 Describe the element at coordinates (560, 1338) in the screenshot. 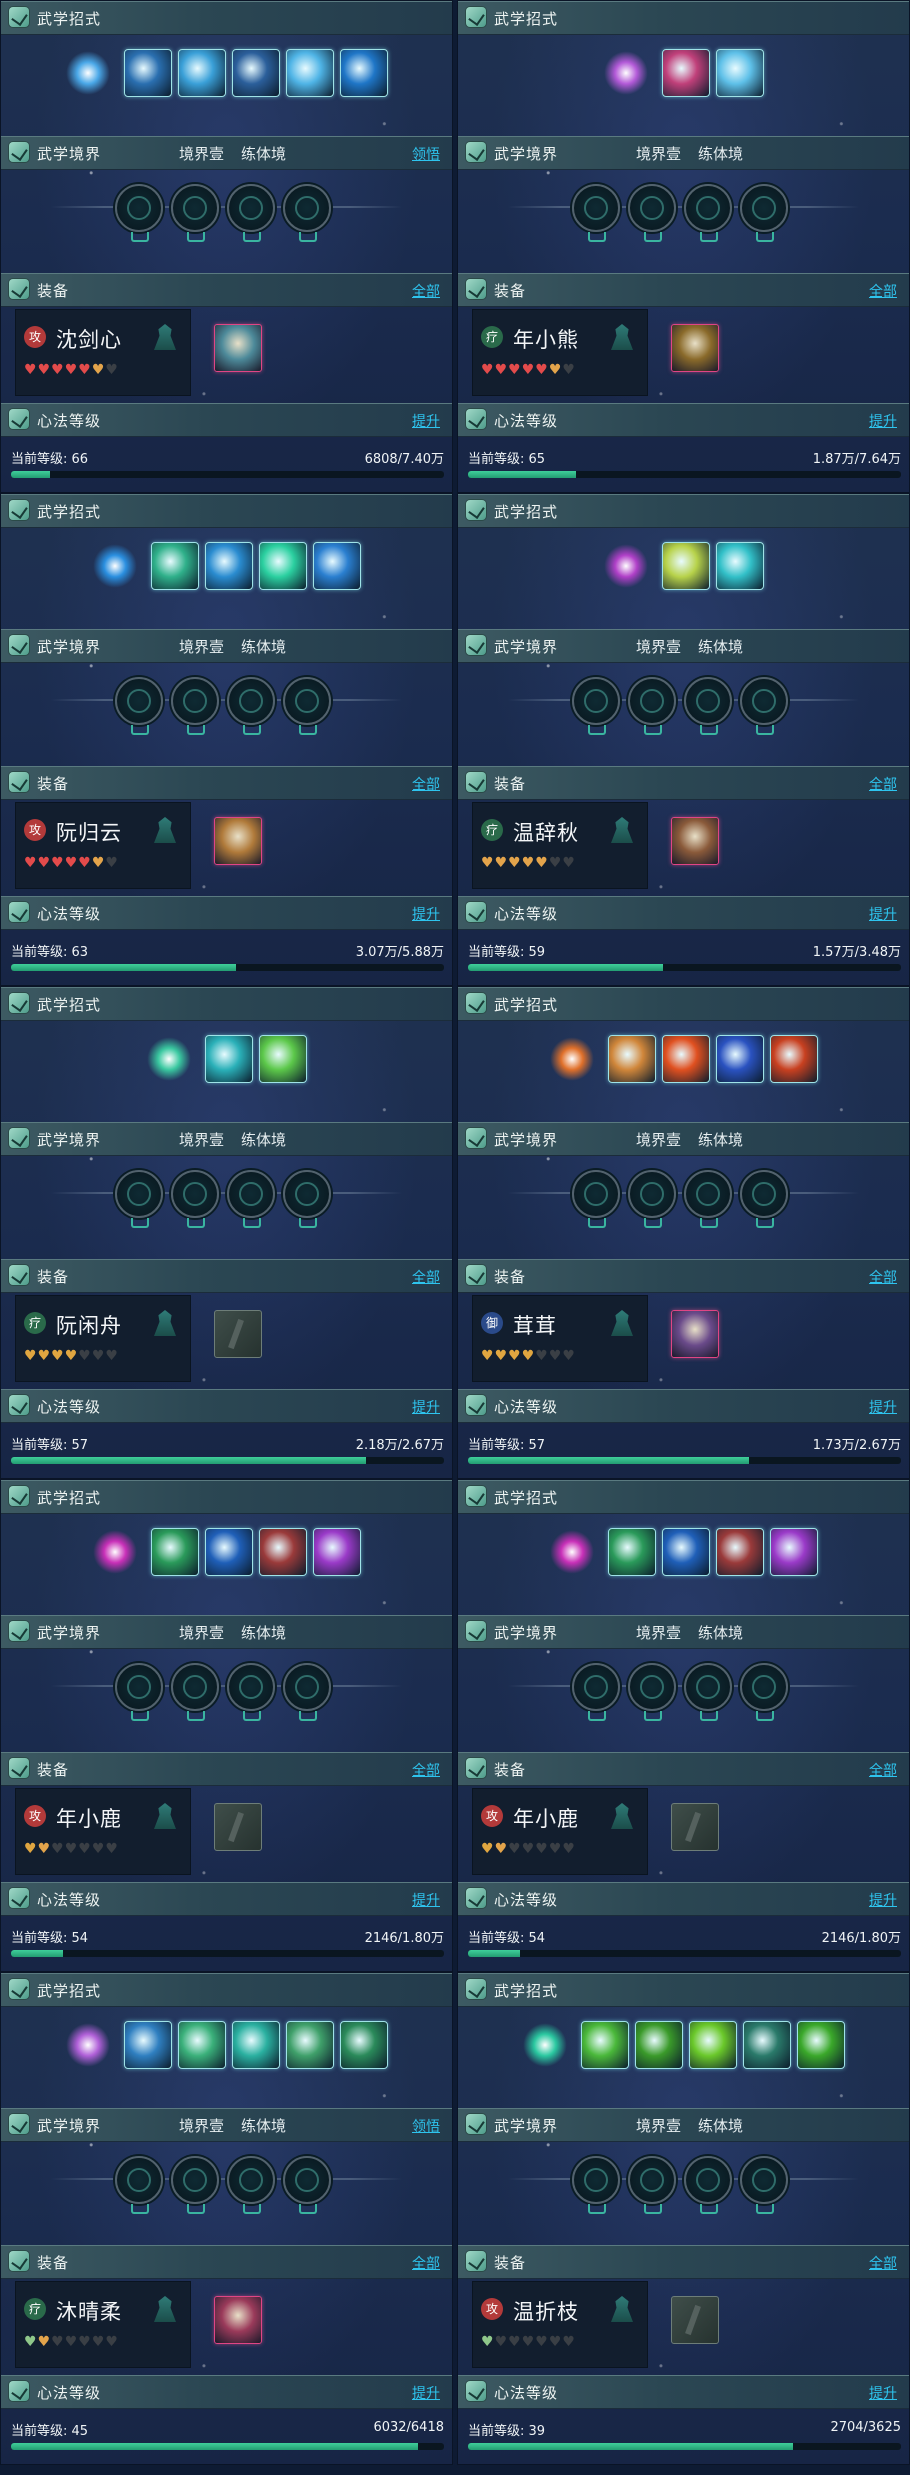

I see `character-panel: 御 茸茸 ♥♥♥♥♥♥♥` at that location.